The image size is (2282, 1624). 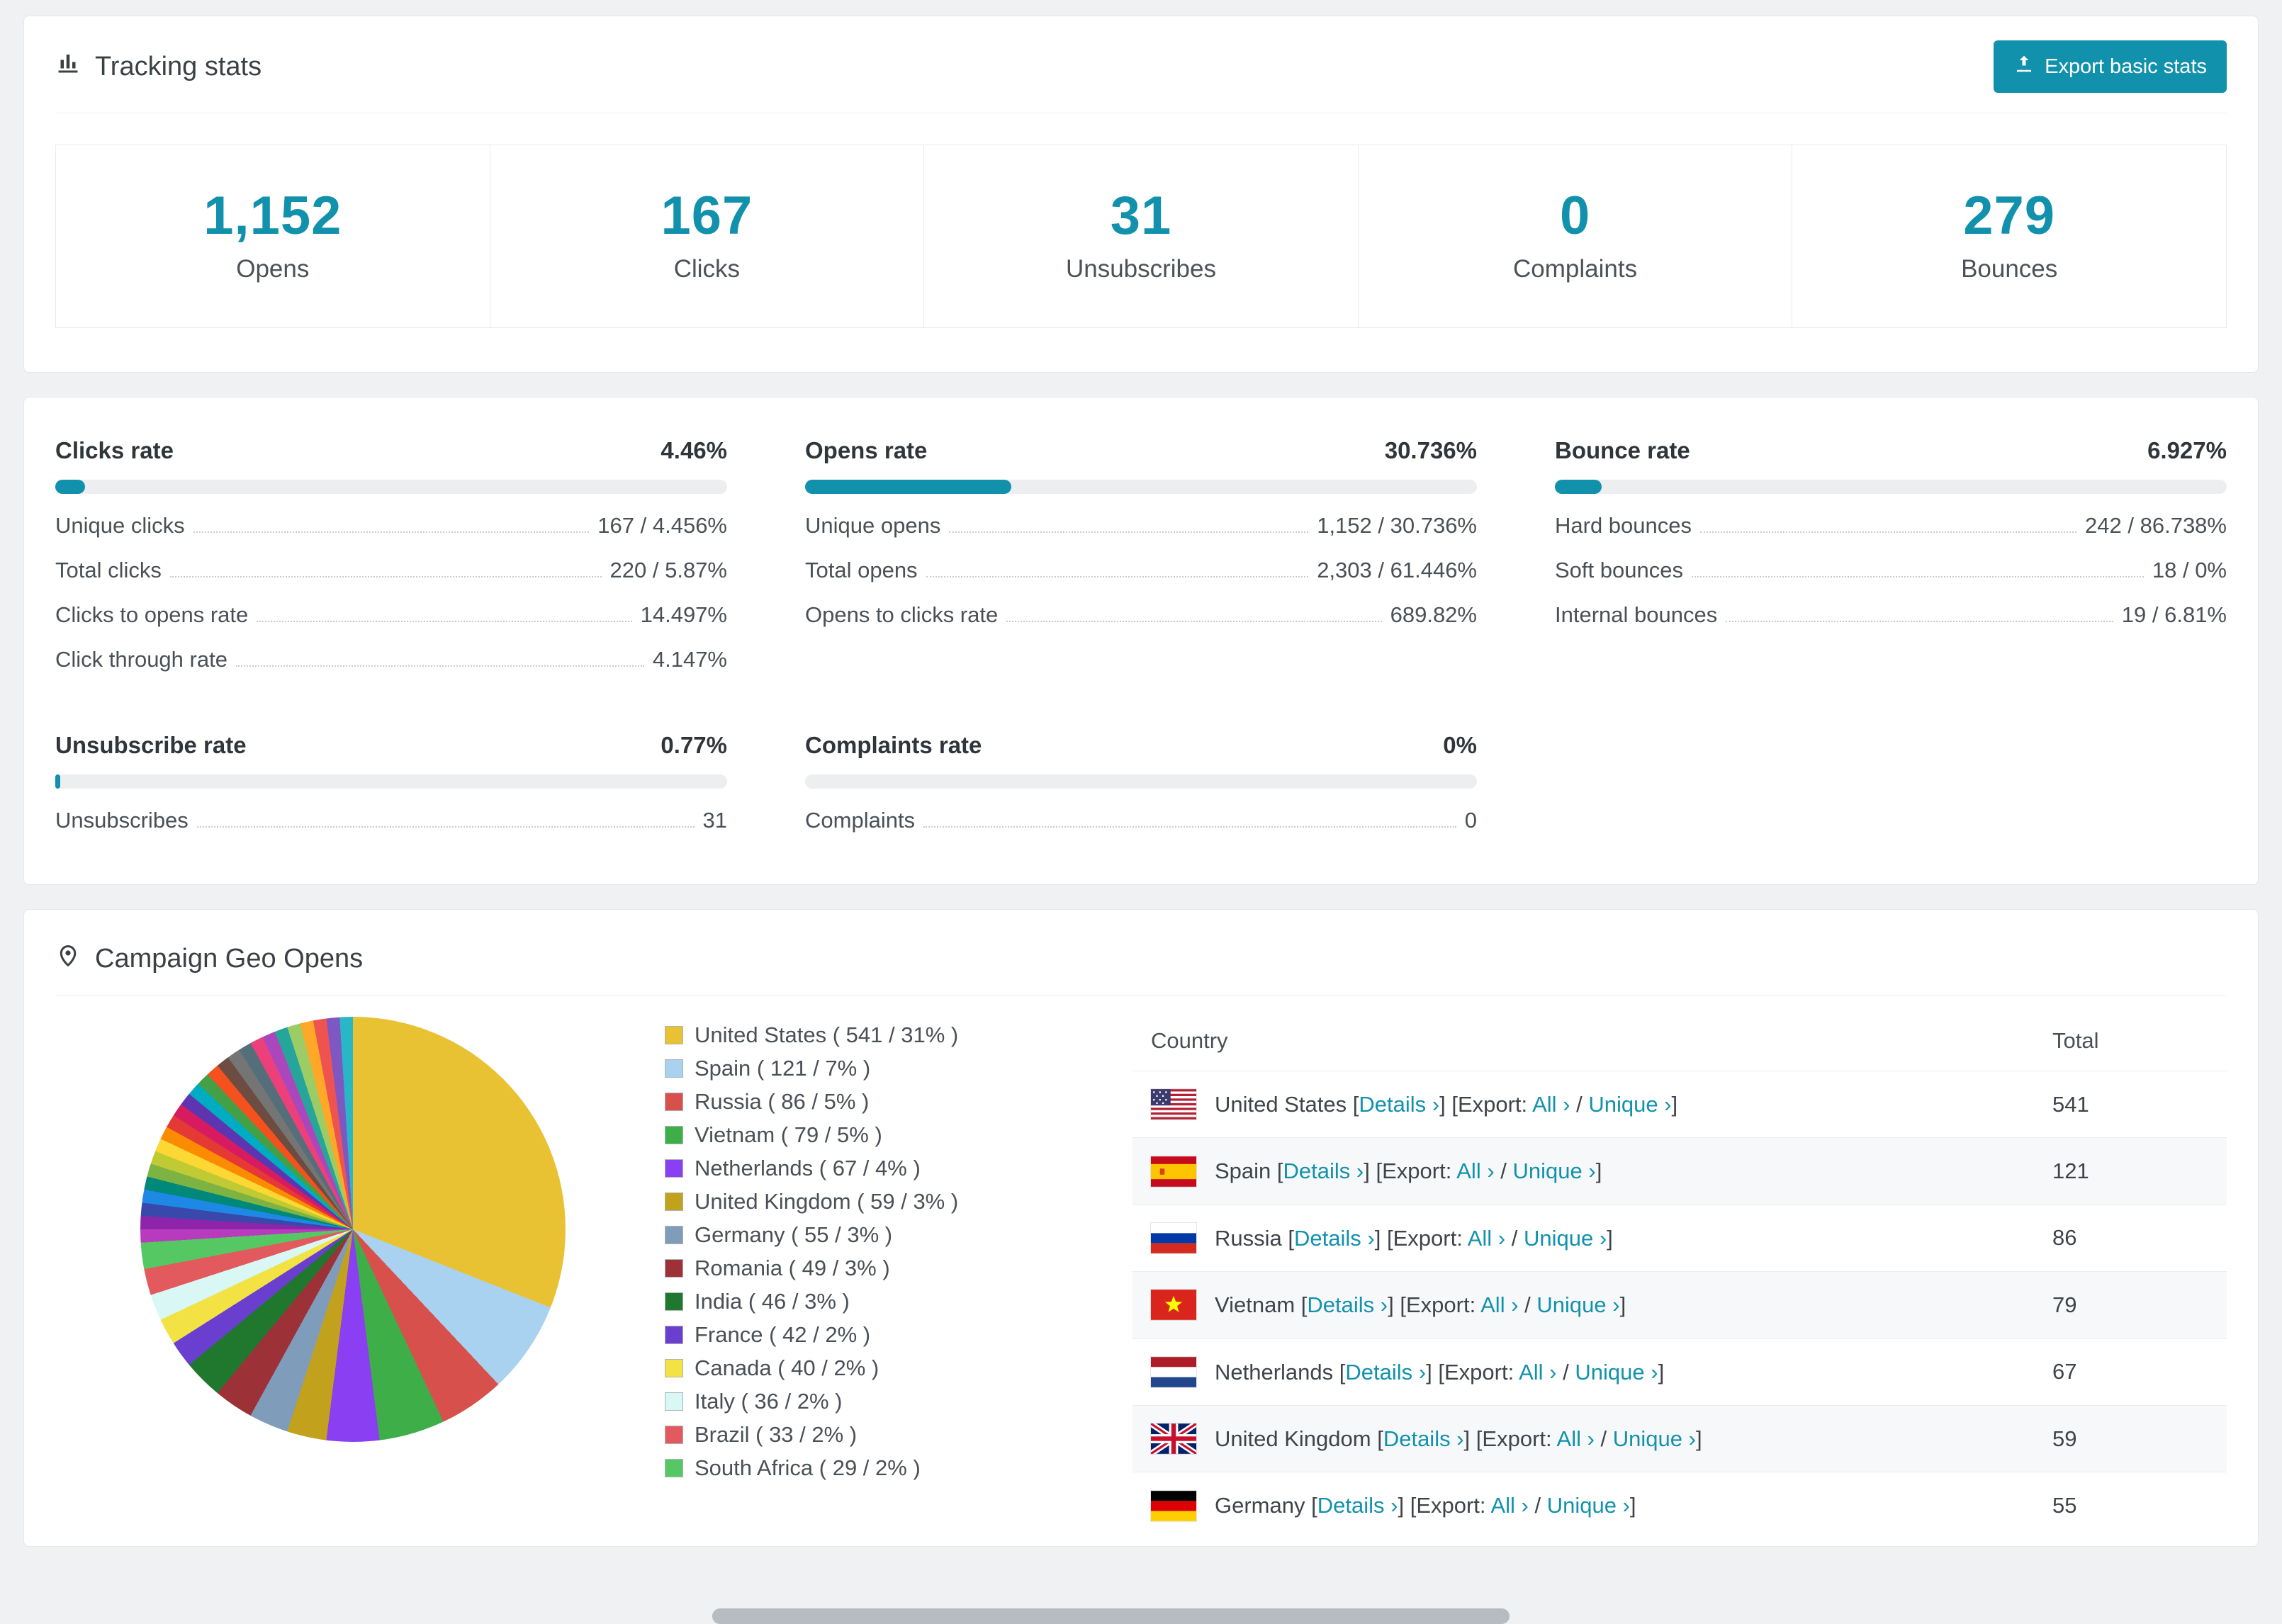 I want to click on country-total: 79, so click(x=2064, y=1304).